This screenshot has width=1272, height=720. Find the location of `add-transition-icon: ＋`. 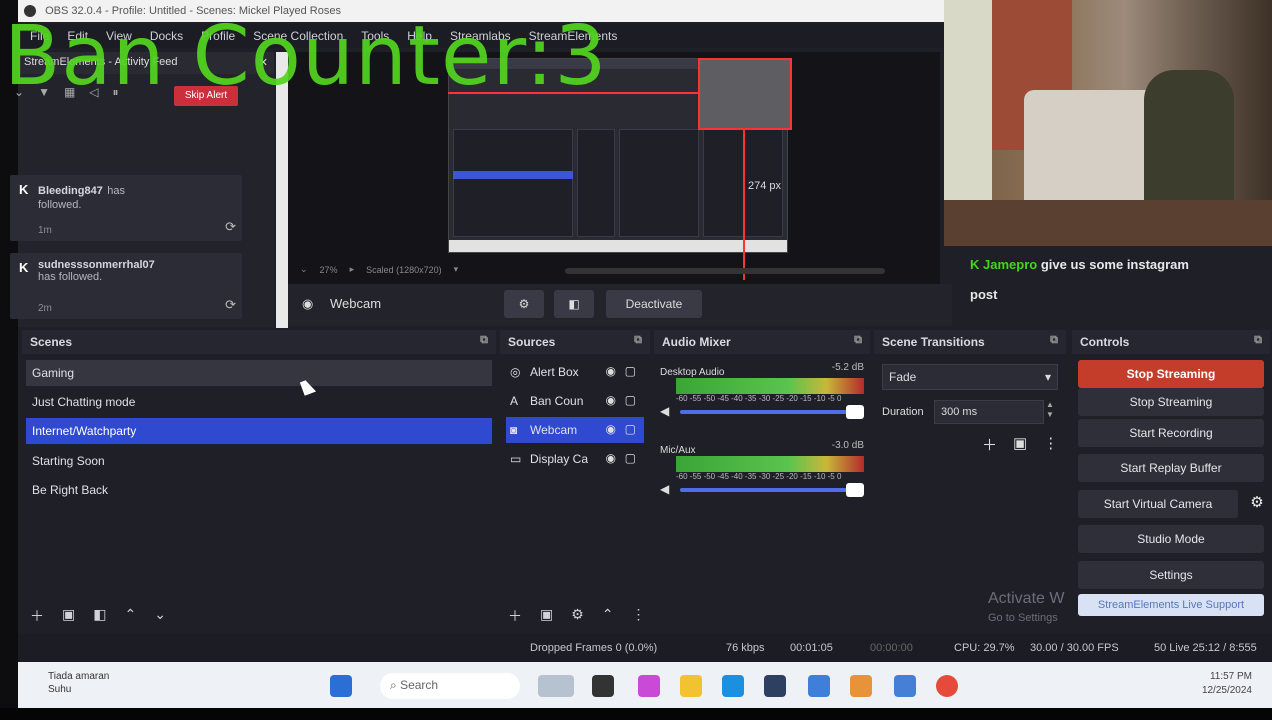

add-transition-icon: ＋ is located at coordinates (989, 444).